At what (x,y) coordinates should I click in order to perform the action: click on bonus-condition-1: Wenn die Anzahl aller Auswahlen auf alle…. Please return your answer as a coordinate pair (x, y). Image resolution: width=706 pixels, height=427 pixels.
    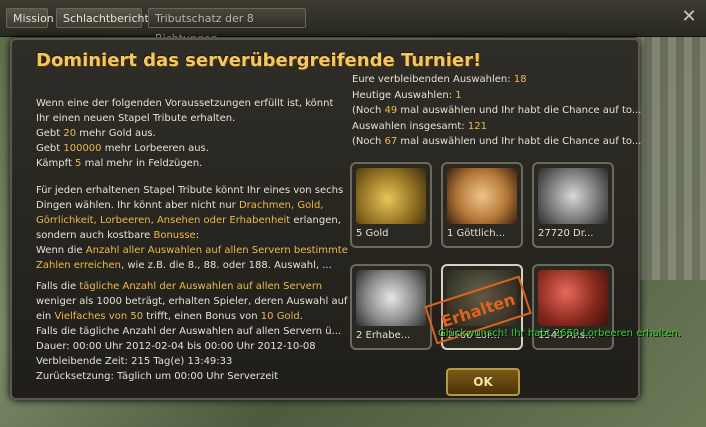
    Looking at the image, I should click on (192, 258).